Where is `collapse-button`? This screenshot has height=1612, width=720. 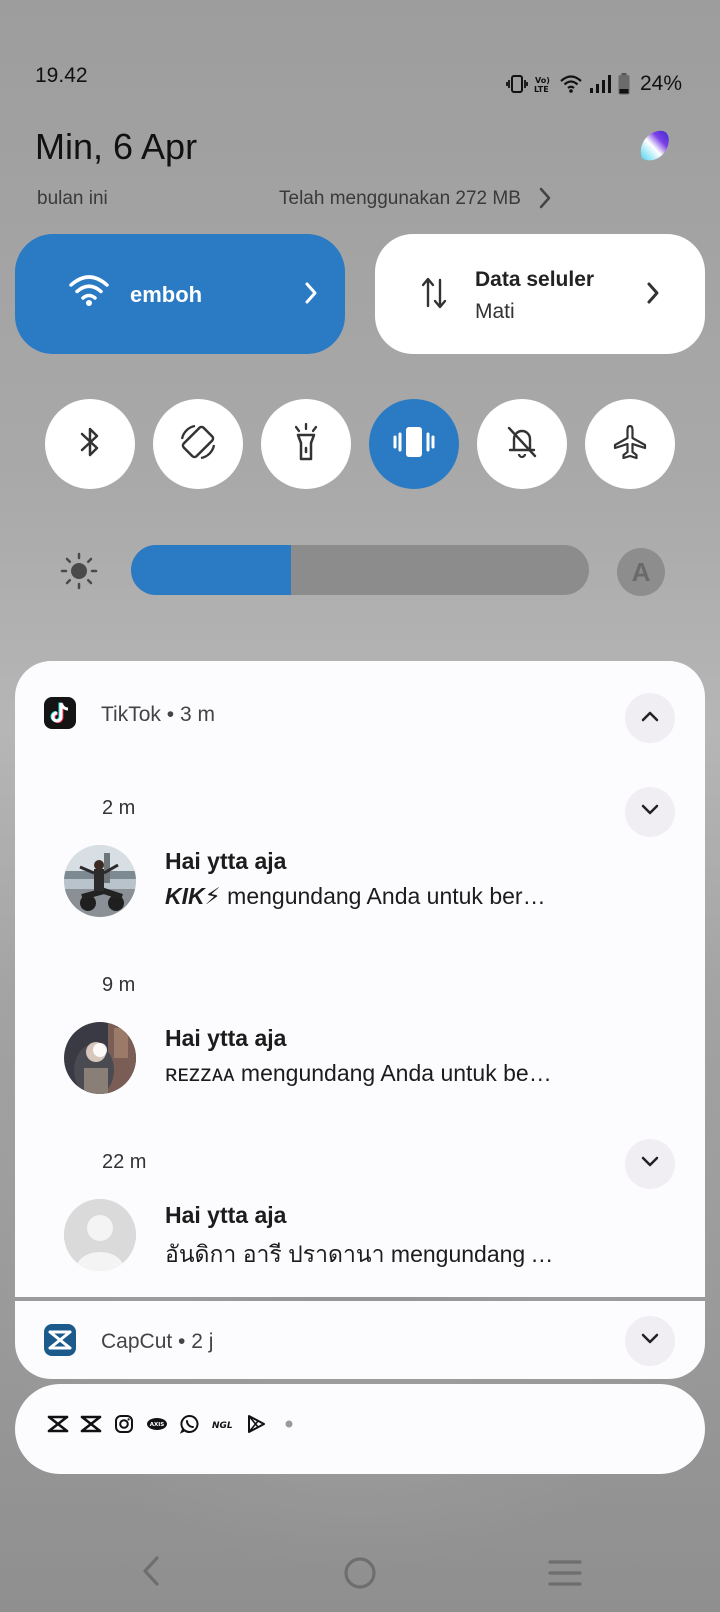
collapse-button is located at coordinates (650, 718).